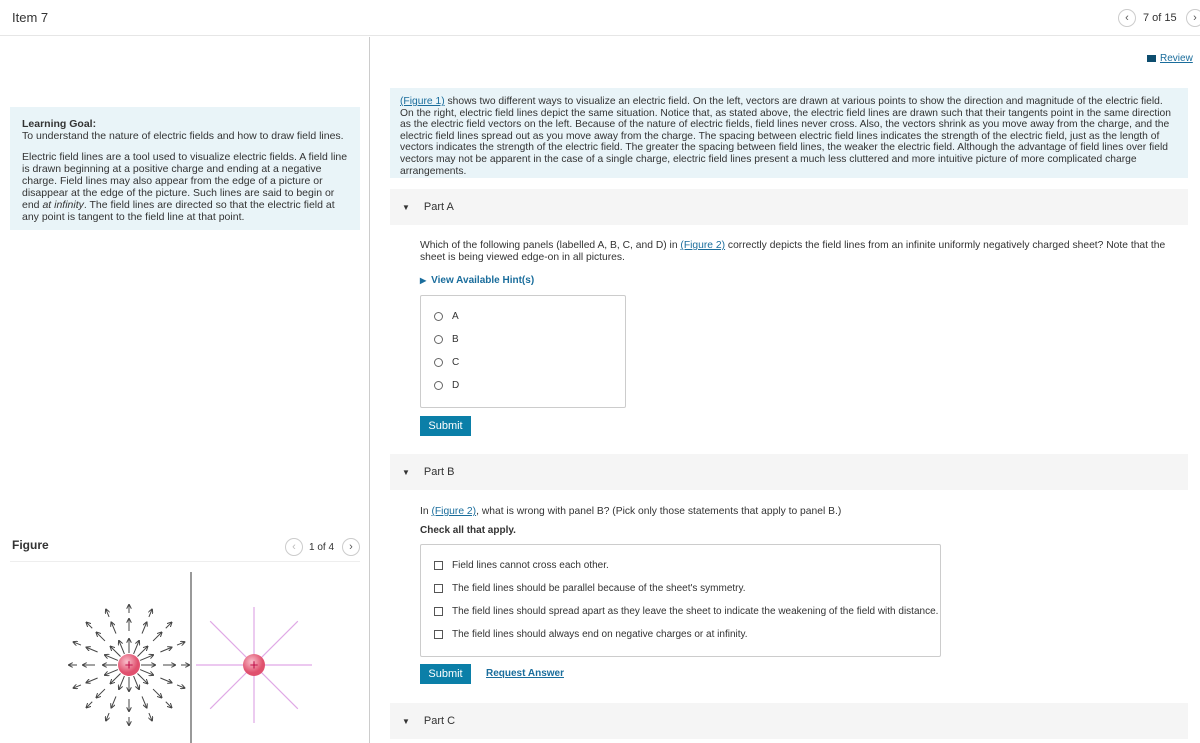 The width and height of the screenshot is (1200, 743). Describe the element at coordinates (1127, 18) in the screenshot. I see `chevron-left-icon: ‹` at that location.